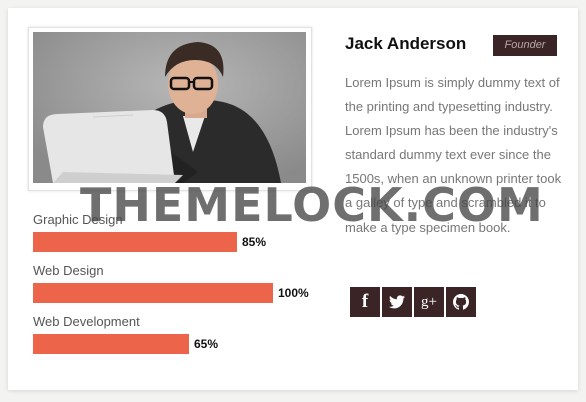 Image resolution: width=586 pixels, height=402 pixels. I want to click on skill-percent: 100%, so click(293, 293).